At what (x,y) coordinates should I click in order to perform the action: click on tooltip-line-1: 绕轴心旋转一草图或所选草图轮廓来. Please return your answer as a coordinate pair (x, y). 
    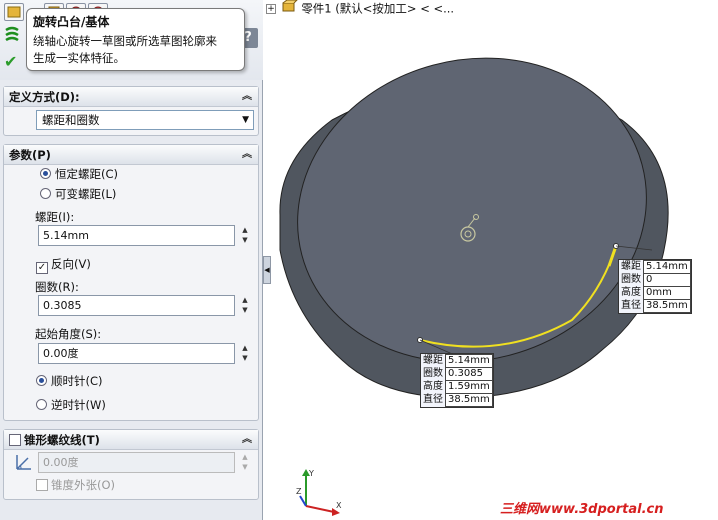
    Looking at the image, I should click on (125, 41).